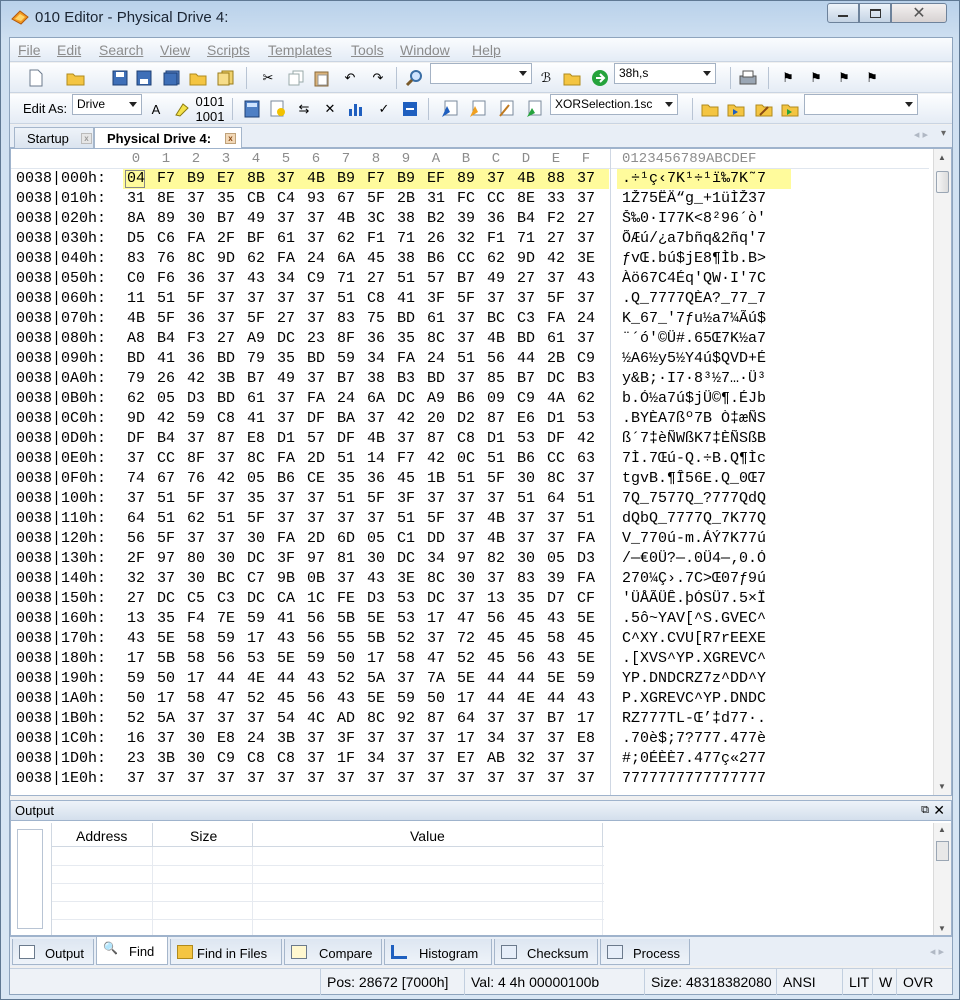 This screenshot has height=1000, width=960. What do you see at coordinates (196, 358) in the screenshot?
I see `hex-byte: 36` at bounding box center [196, 358].